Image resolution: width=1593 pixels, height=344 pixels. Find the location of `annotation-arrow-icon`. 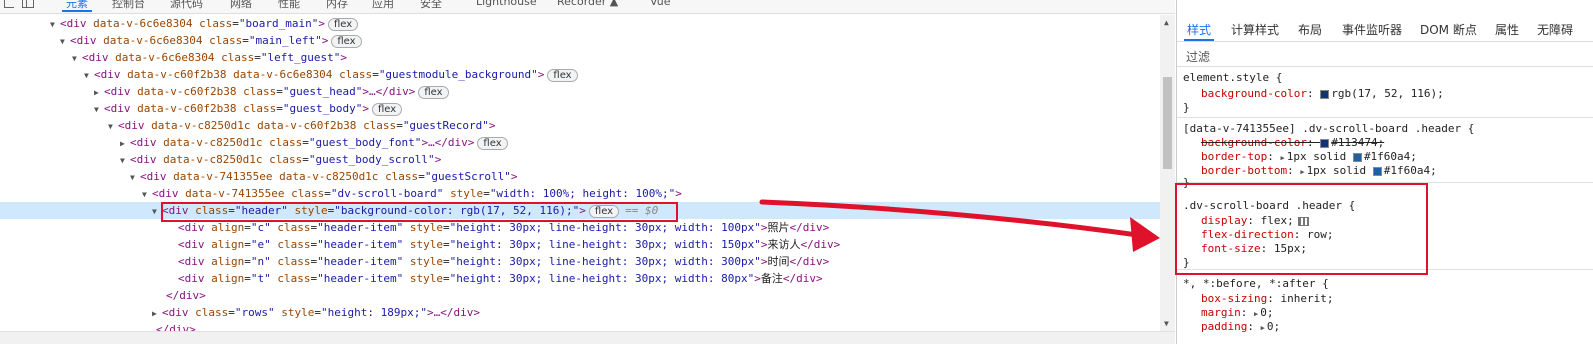

annotation-arrow-icon is located at coordinates (959, 225).